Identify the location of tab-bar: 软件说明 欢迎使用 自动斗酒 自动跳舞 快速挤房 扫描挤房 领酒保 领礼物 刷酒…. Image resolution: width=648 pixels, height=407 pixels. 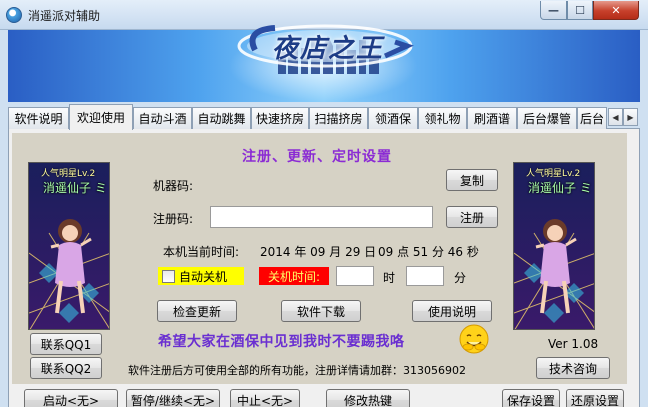
(324, 117).